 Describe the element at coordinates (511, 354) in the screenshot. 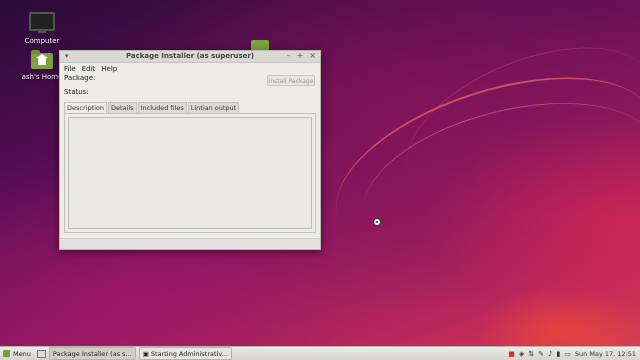

I see `update-icon: ■` at that location.